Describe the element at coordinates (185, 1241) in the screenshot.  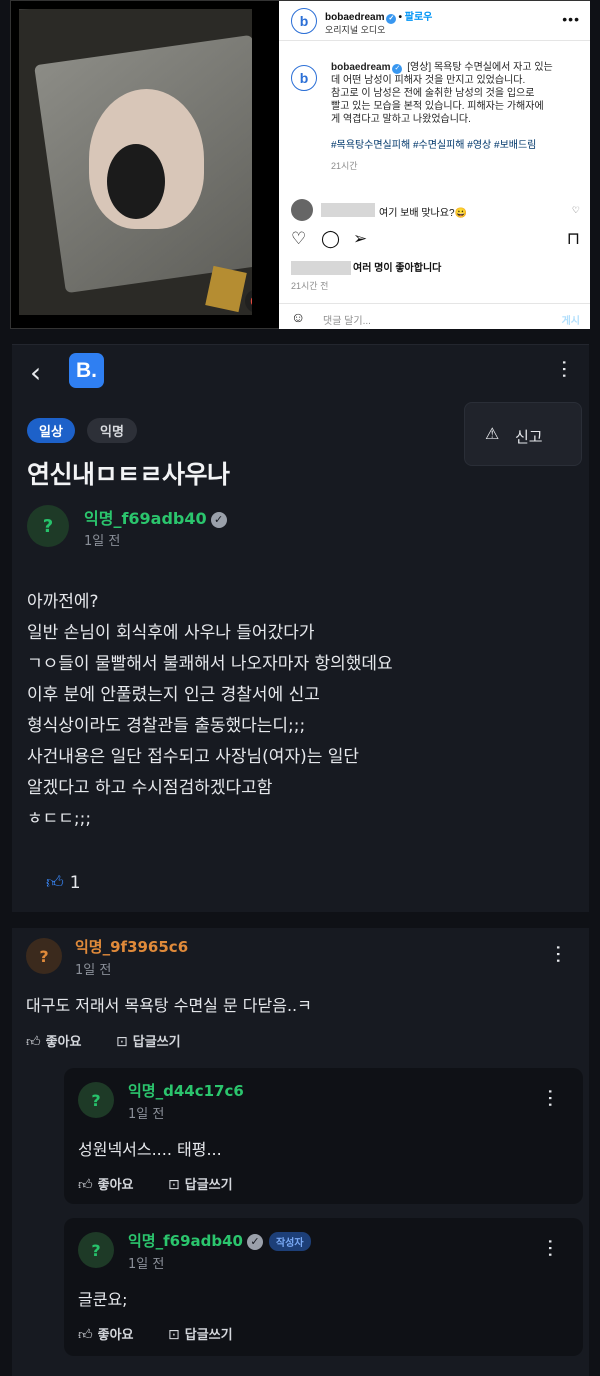
I see `commenter-name: 익명_f69adb40` at that location.